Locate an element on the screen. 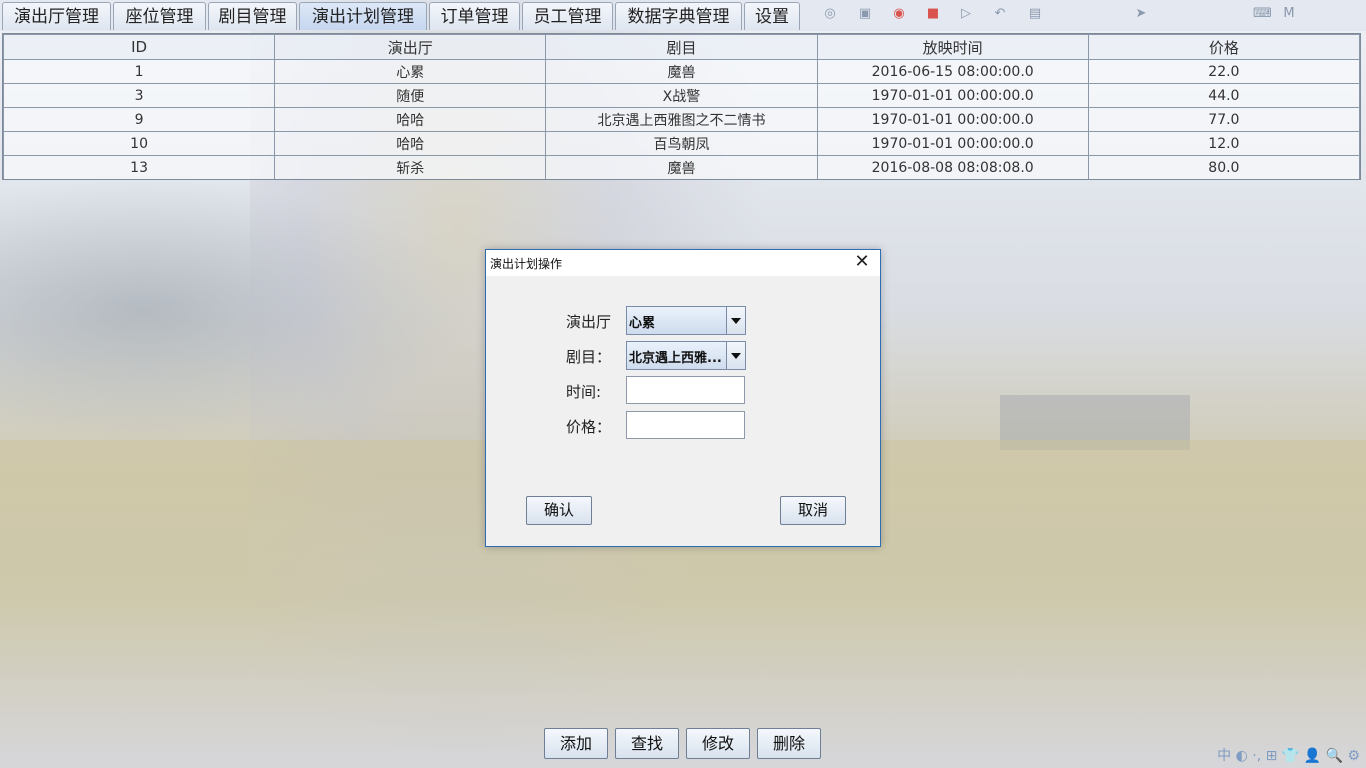 This screenshot has height=768, width=1366. price-label: 价格： is located at coordinates (589, 427).